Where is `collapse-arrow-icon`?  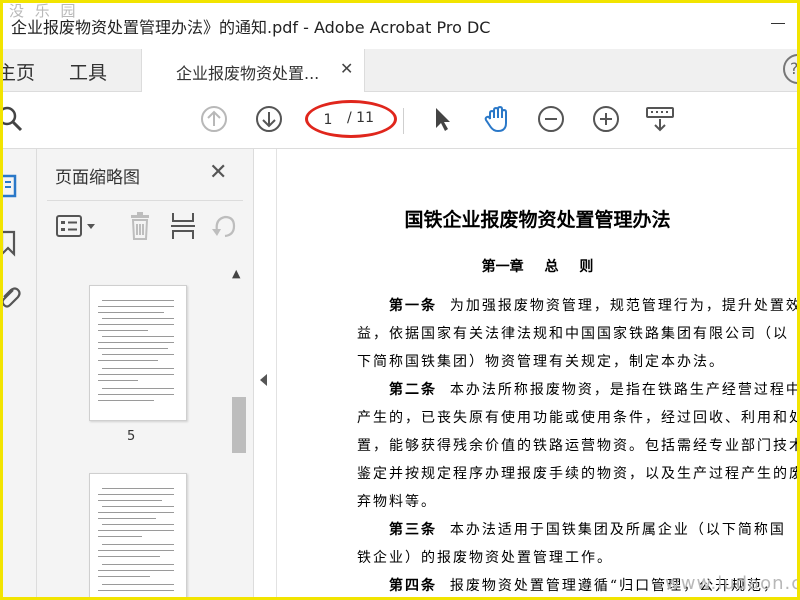
collapse-arrow-icon is located at coordinates (263, 380).